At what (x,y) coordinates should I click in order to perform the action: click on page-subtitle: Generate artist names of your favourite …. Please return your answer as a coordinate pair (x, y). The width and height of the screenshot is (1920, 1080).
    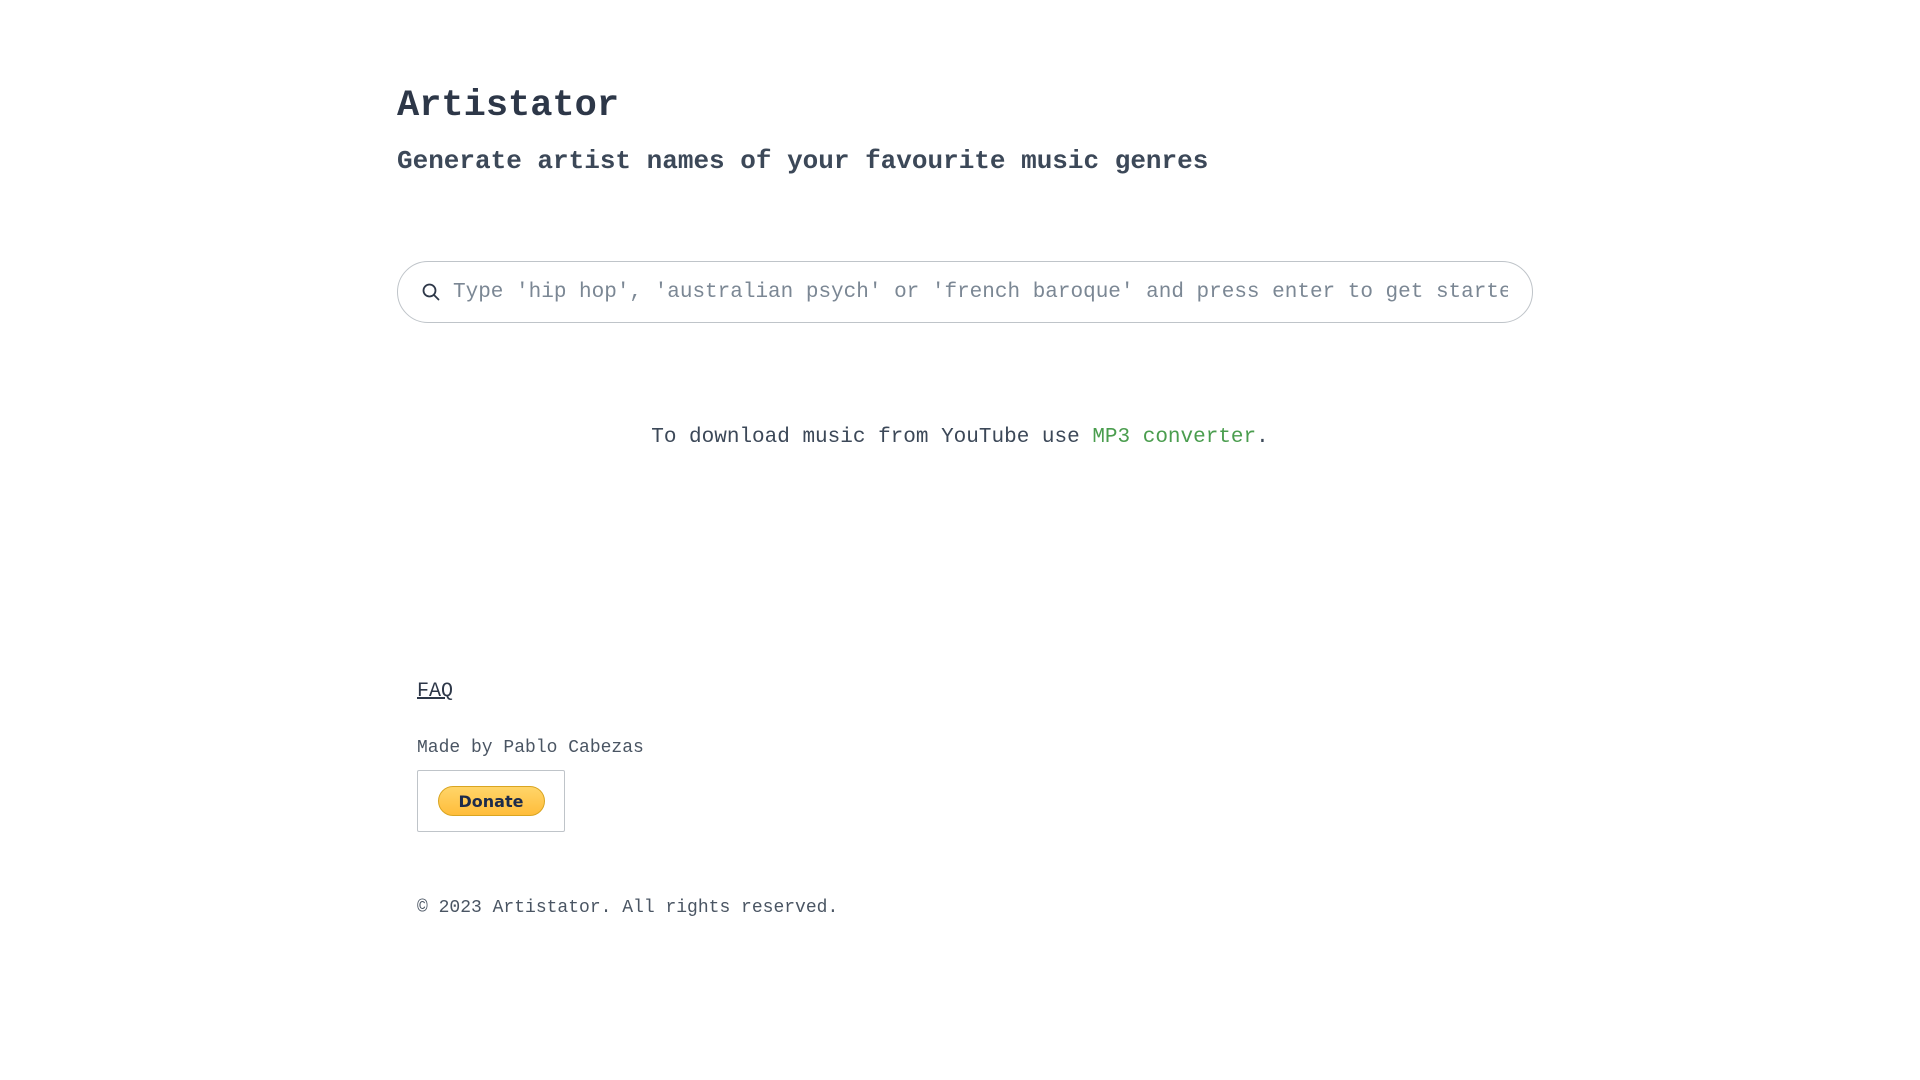
    Looking at the image, I should click on (803, 161).